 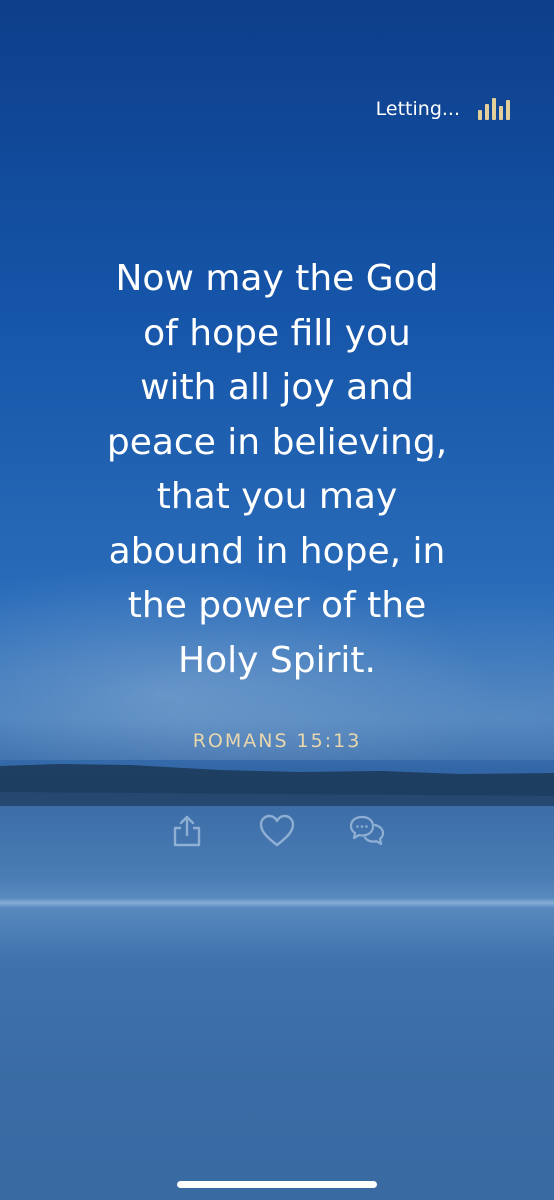 What do you see at coordinates (277, 387) in the screenshot?
I see `verse-line: with all joy and` at bounding box center [277, 387].